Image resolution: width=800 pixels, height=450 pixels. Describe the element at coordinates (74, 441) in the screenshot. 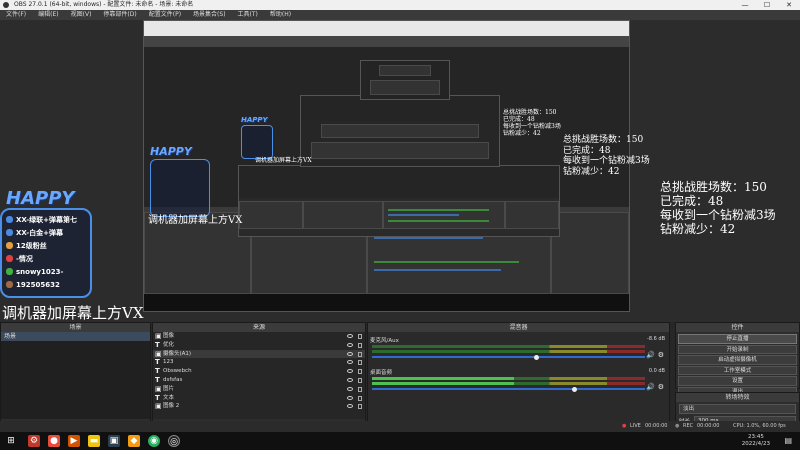

I see `media-player-icon: ▶` at that location.